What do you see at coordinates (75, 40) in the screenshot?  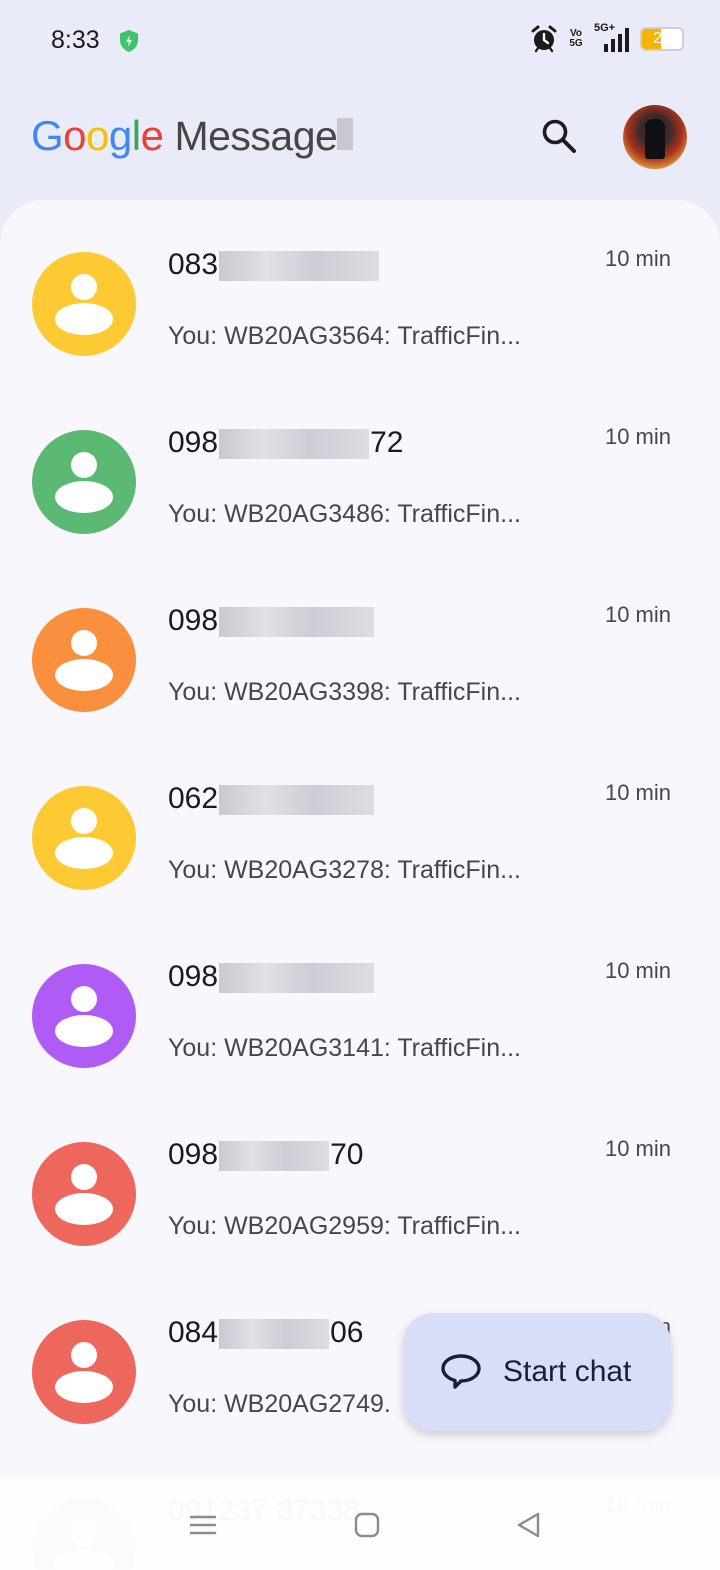 I see `status-time: 8:33` at bounding box center [75, 40].